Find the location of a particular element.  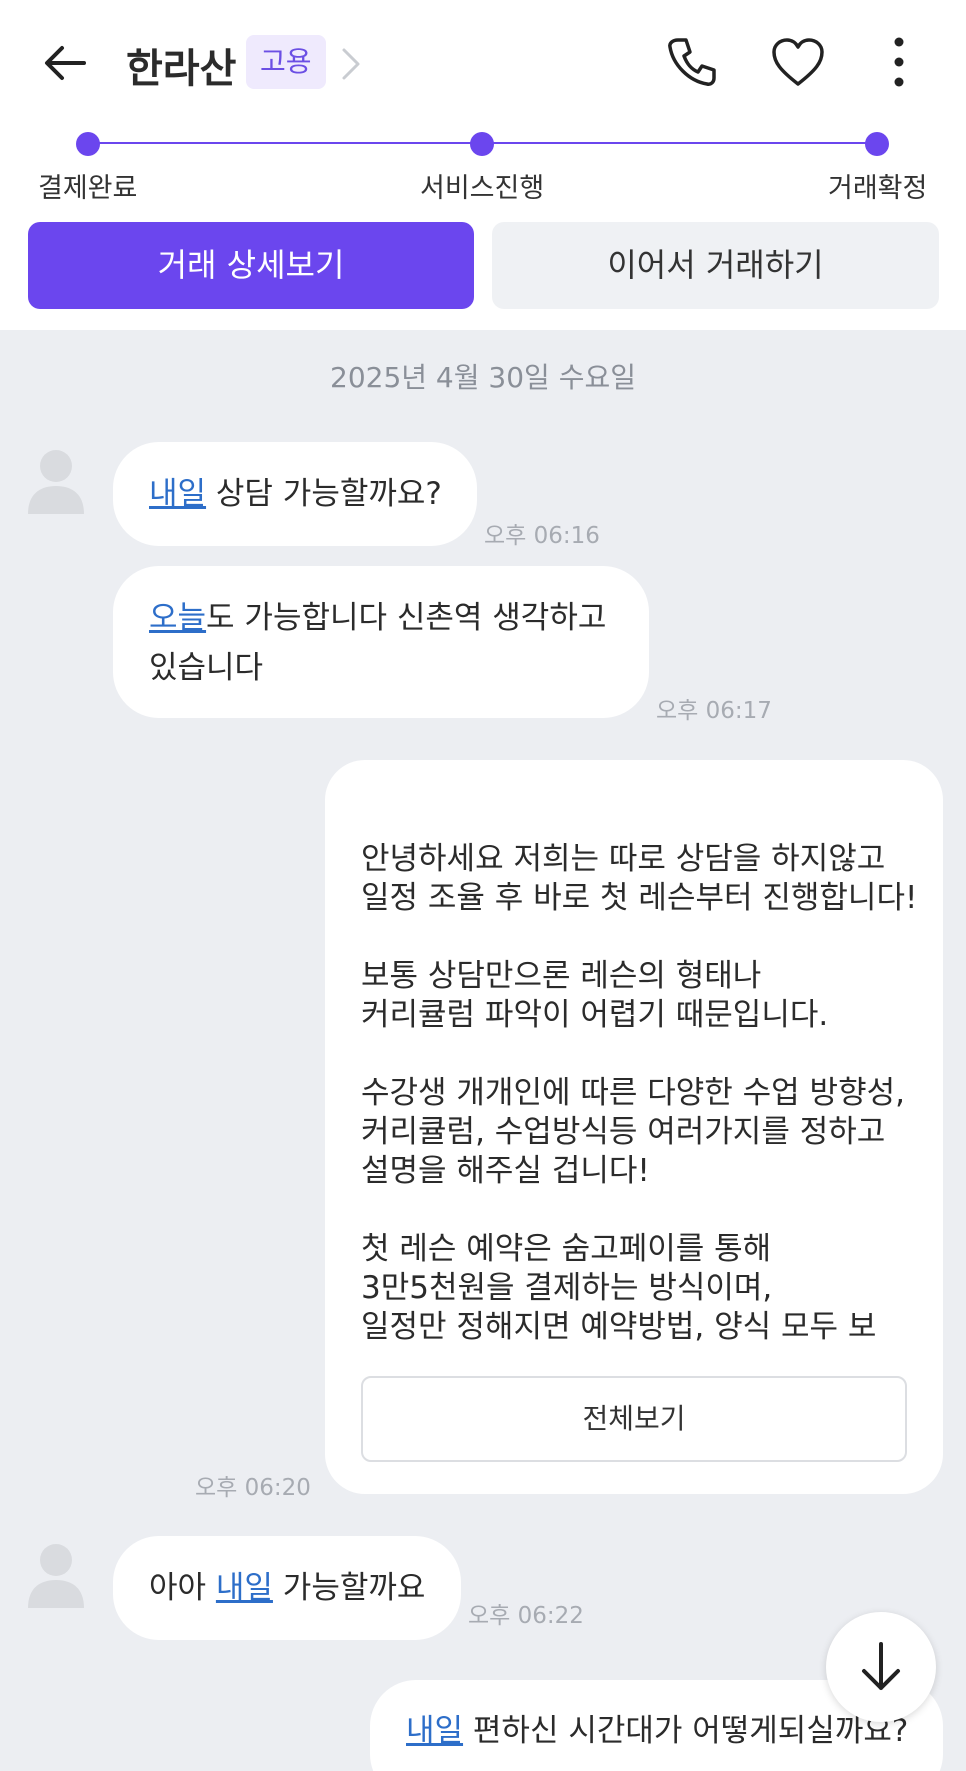

continue-transaction-button: 이어서 거래하기 is located at coordinates (715, 265).